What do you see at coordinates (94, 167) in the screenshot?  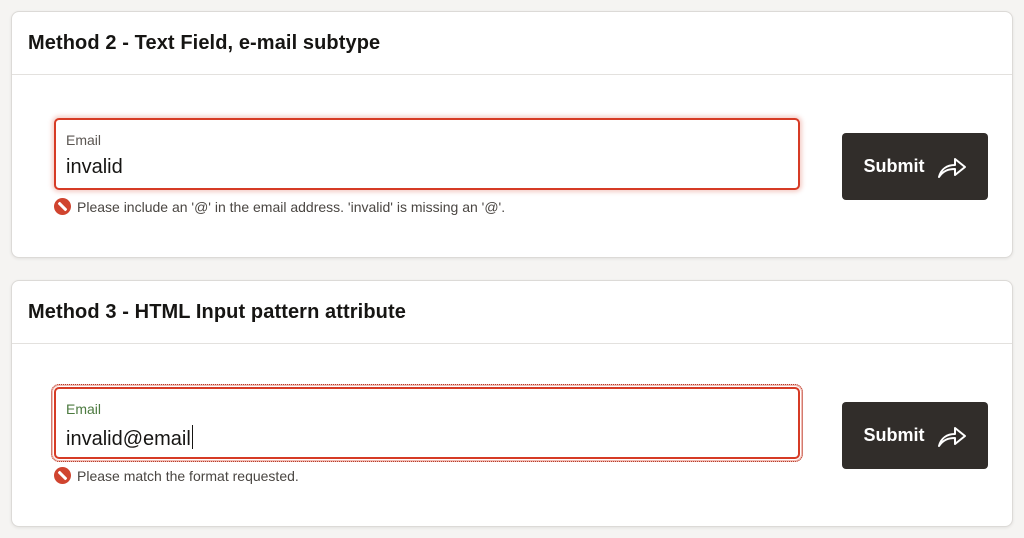 I see `email-field-value: invalid` at bounding box center [94, 167].